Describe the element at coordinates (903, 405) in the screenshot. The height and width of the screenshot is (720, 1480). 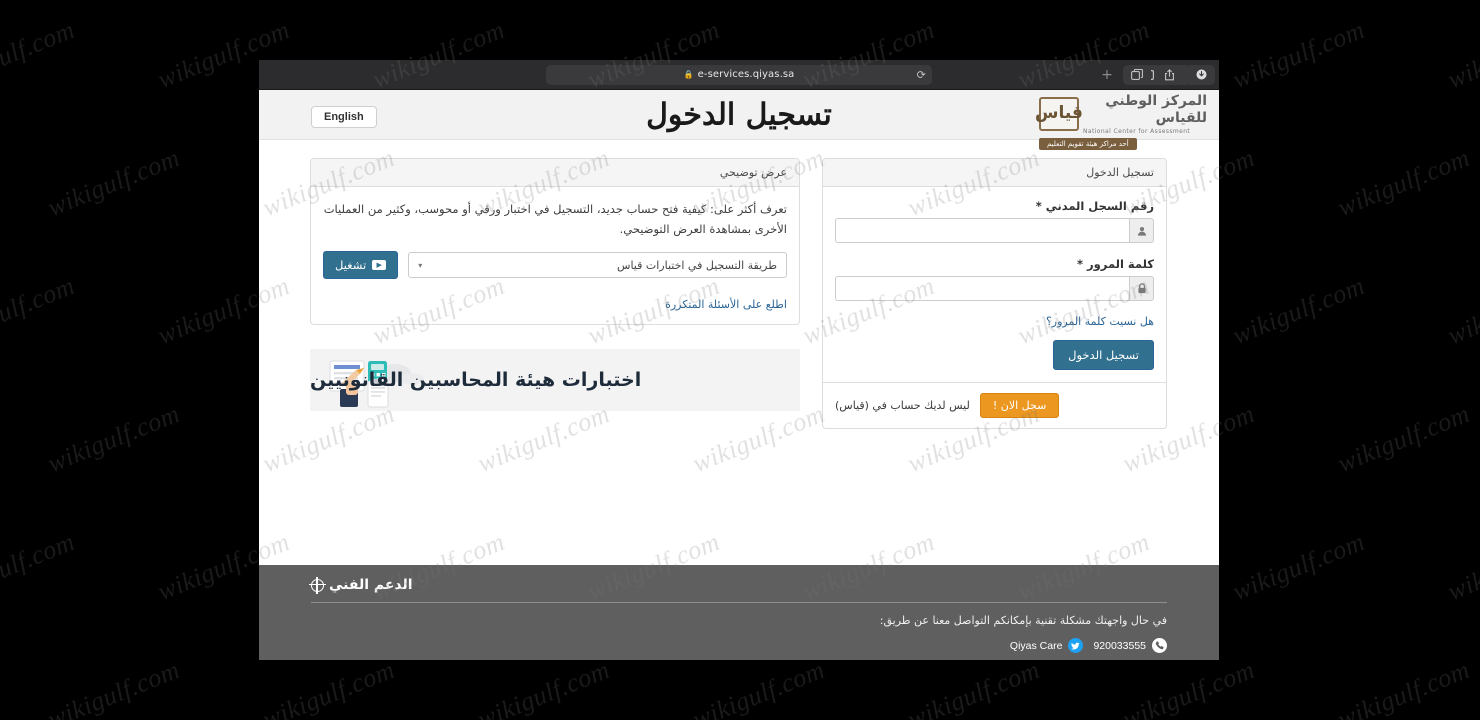
I see `no-account-text: ليس لديك حساب في (قياس)` at that location.